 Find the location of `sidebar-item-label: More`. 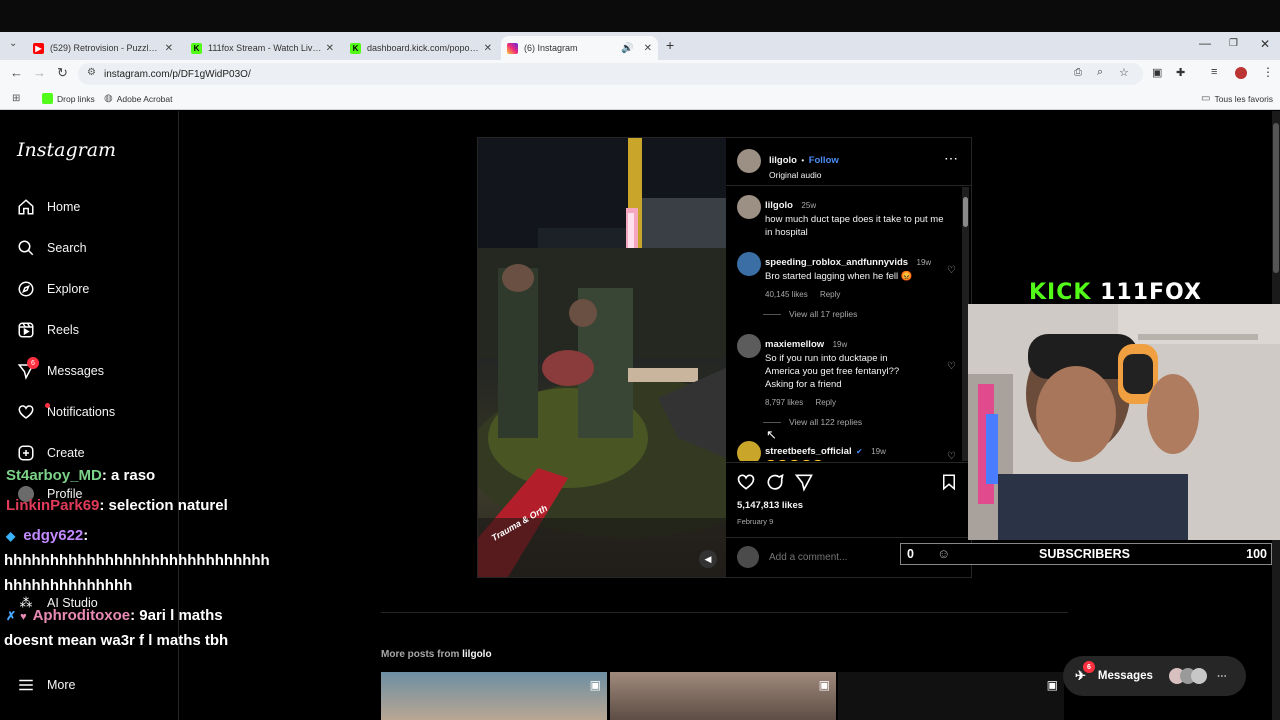

sidebar-item-label: More is located at coordinates (61, 685).